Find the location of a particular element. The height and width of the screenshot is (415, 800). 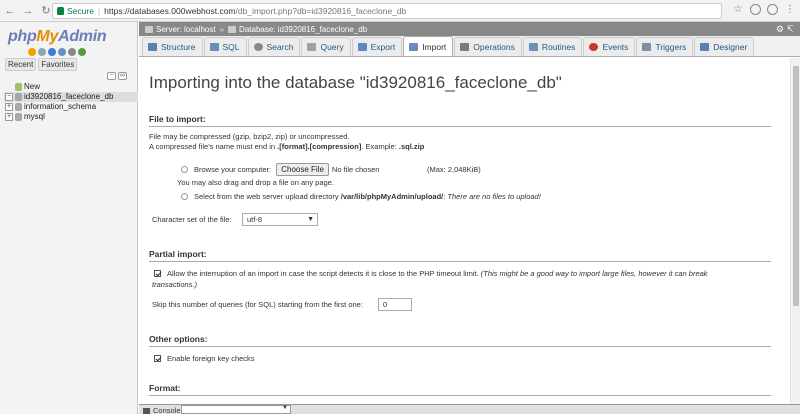

tree-item-faceclone-db: − id3920816_faceclone_db is located at coordinates (71, 97).